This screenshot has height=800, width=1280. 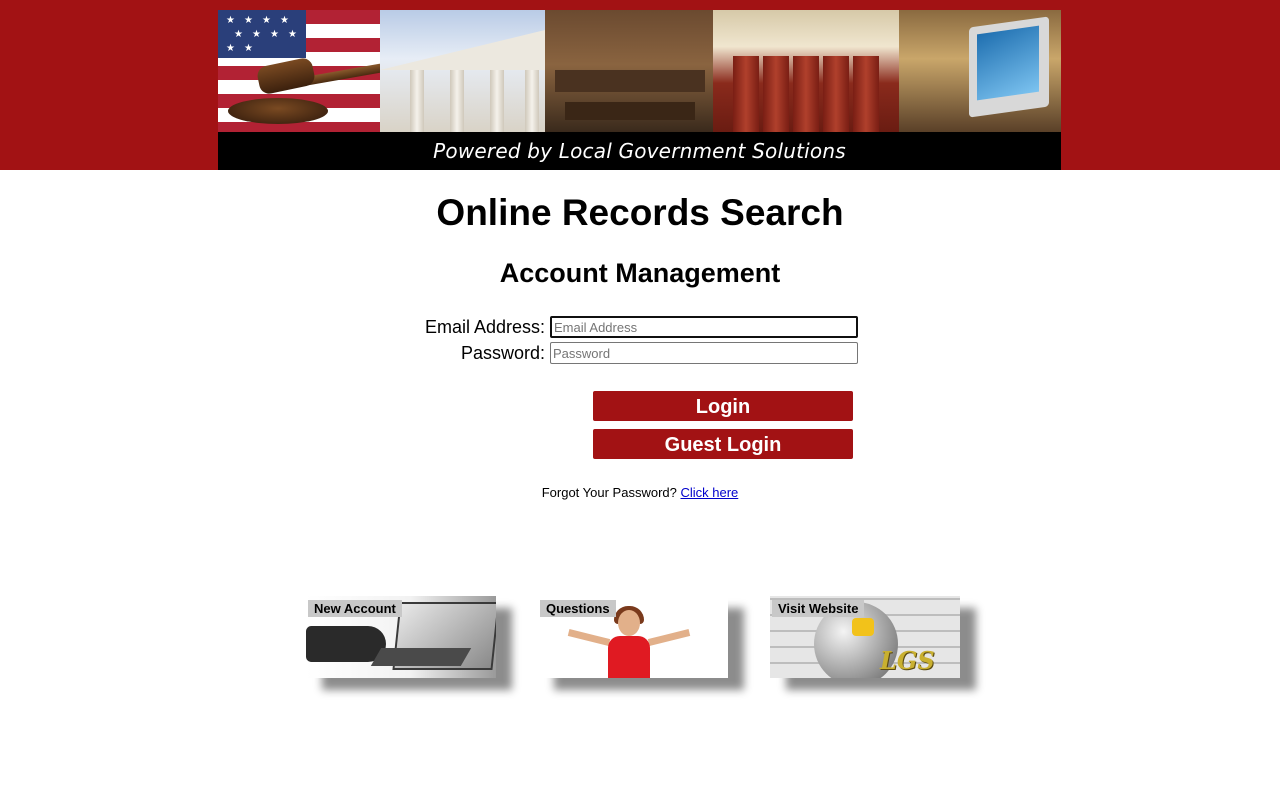 I want to click on forgot-password-link: Click here, so click(x=709, y=492).